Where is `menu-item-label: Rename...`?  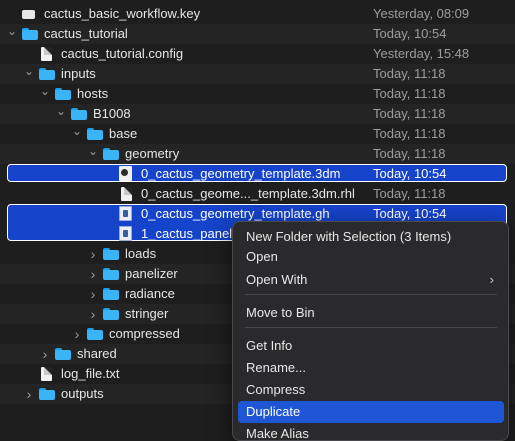 menu-item-label: Rename... is located at coordinates (276, 367).